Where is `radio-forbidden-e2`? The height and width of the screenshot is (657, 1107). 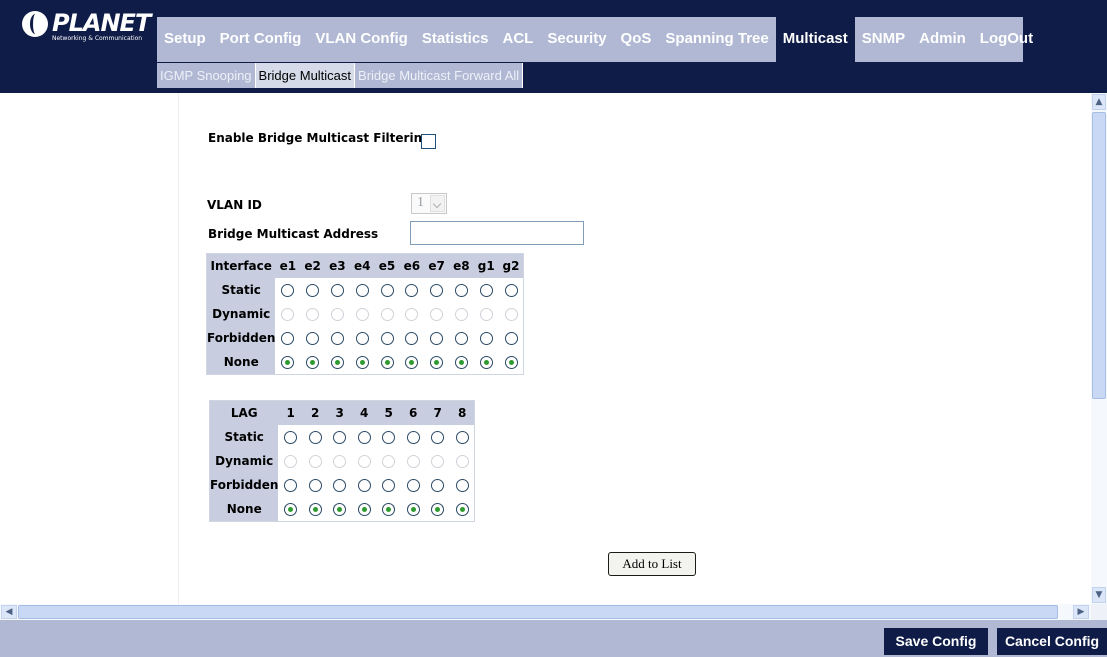
radio-forbidden-e2 is located at coordinates (313, 338).